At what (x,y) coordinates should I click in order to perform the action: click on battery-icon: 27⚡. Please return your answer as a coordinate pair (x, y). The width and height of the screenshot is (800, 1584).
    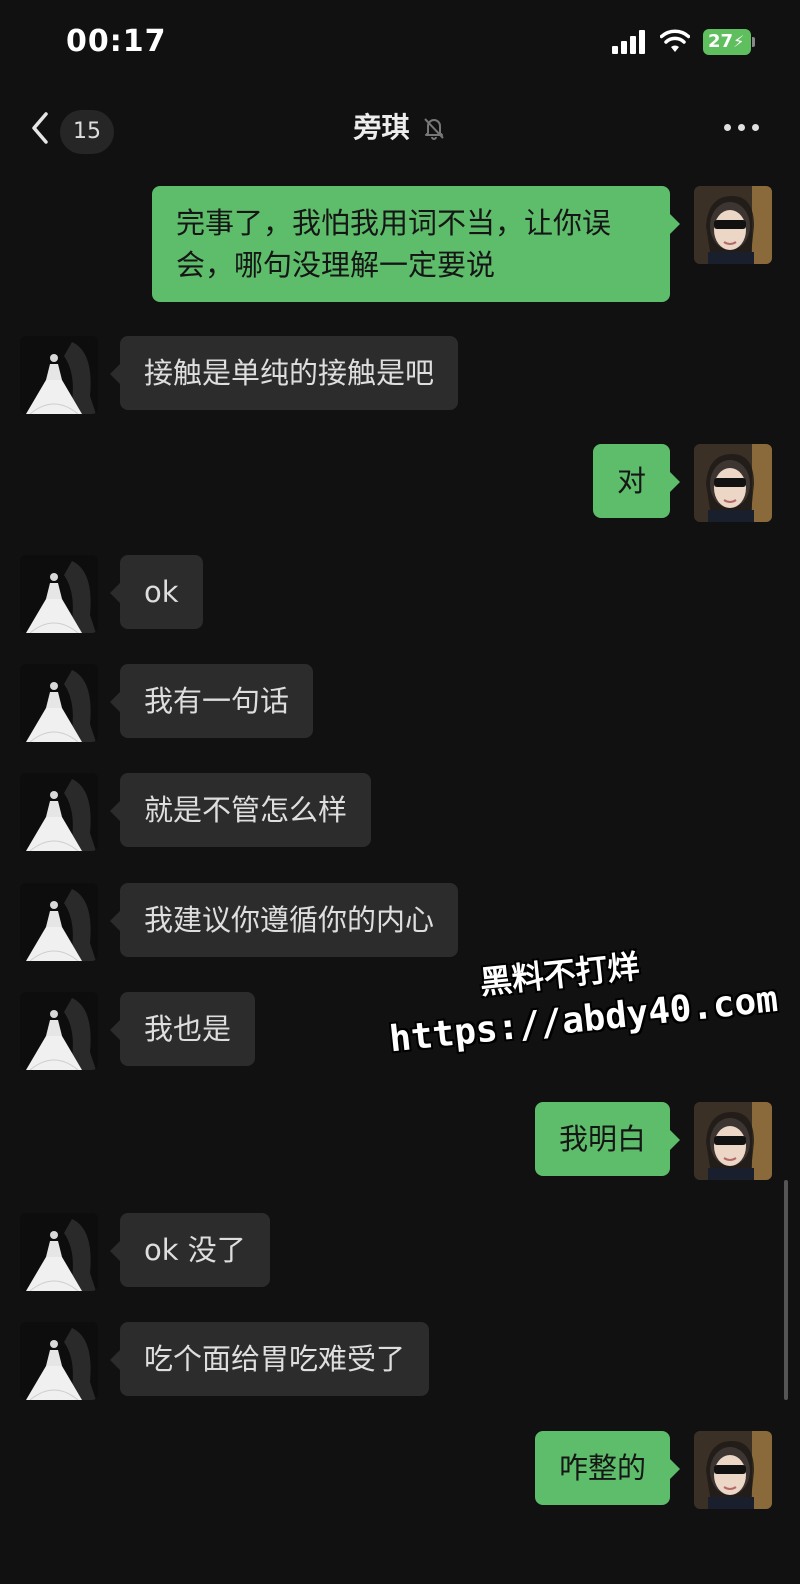
    Looking at the image, I should click on (727, 42).